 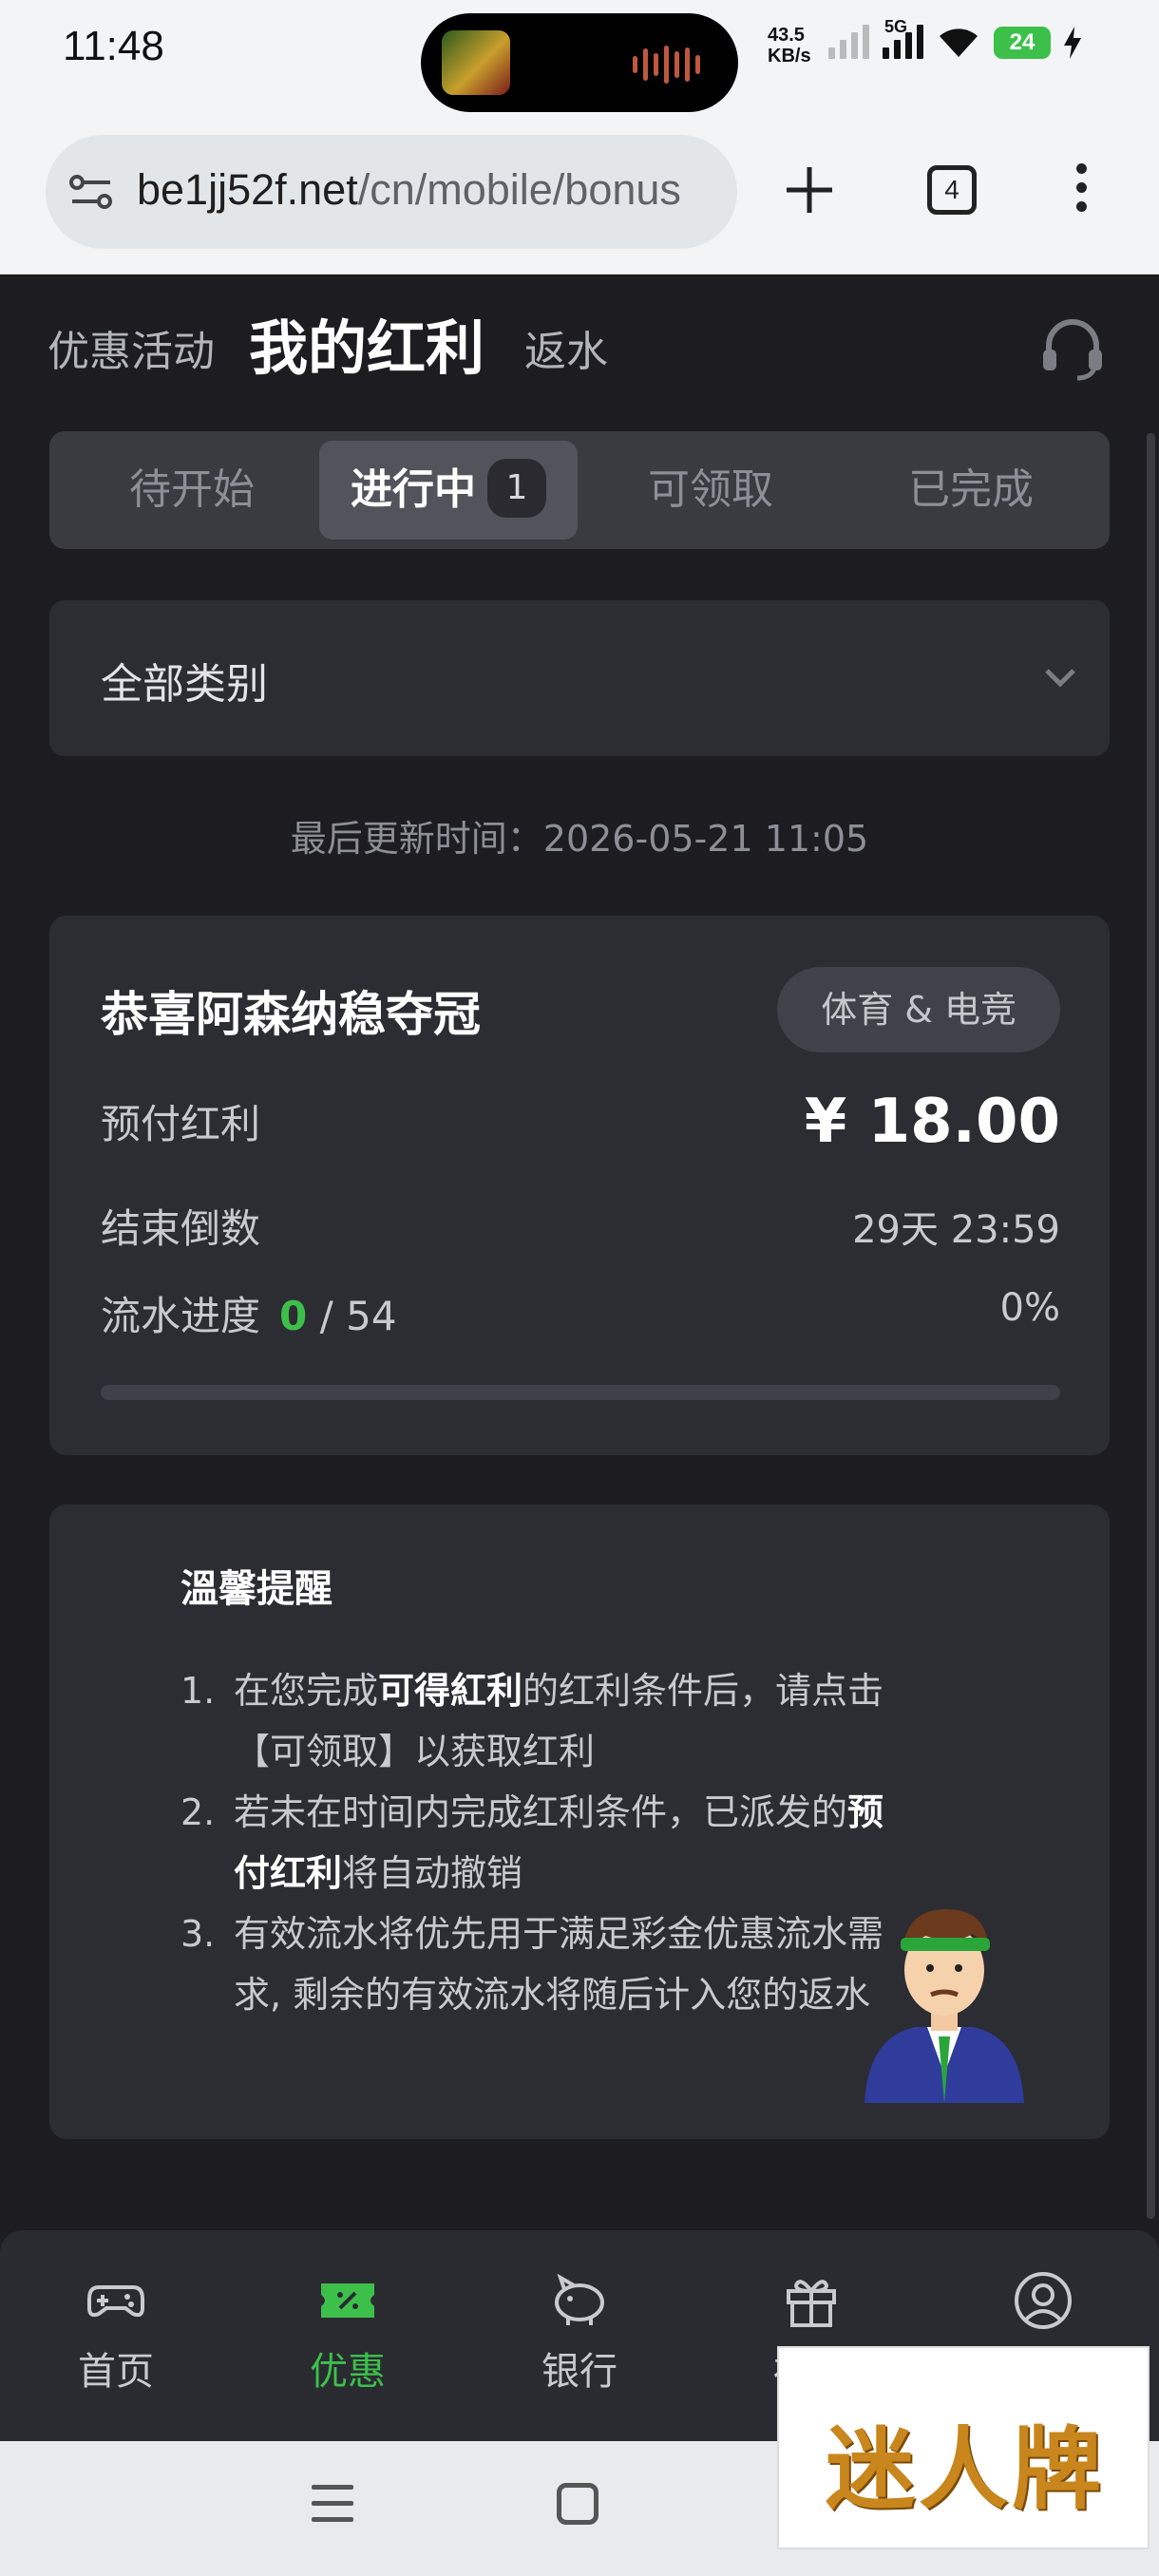 What do you see at coordinates (1029, 1308) in the screenshot?
I see `turnover-percent: 0%` at bounding box center [1029, 1308].